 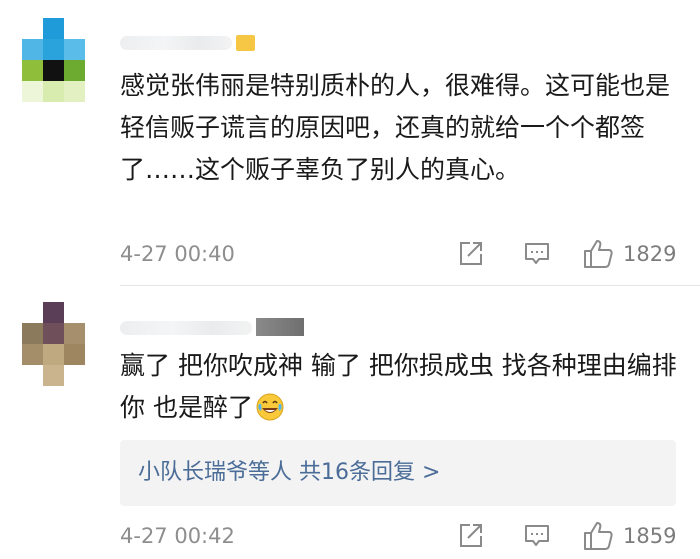 What do you see at coordinates (357, 472) in the screenshot?
I see `reply-count: 共16条回复` at bounding box center [357, 472].